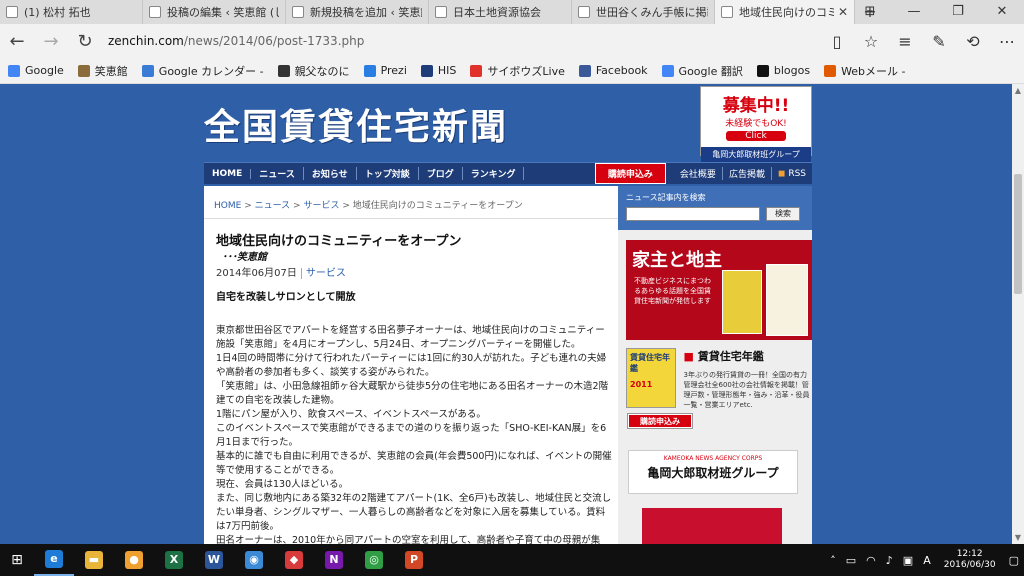 This screenshot has width=1024, height=576. Describe the element at coordinates (702, 71) in the screenshot. I see `favorite-item: Google 翻訳` at that location.